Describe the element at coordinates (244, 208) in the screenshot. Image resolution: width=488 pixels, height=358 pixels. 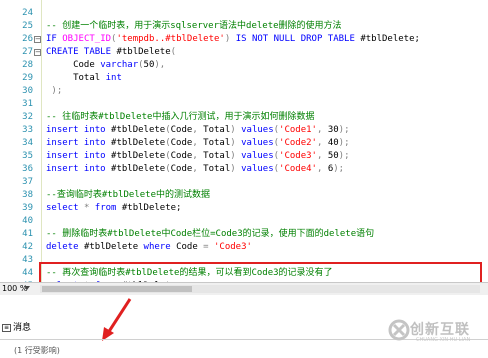
I see `code-line: 39 select * from #tblDelete;` at that location.